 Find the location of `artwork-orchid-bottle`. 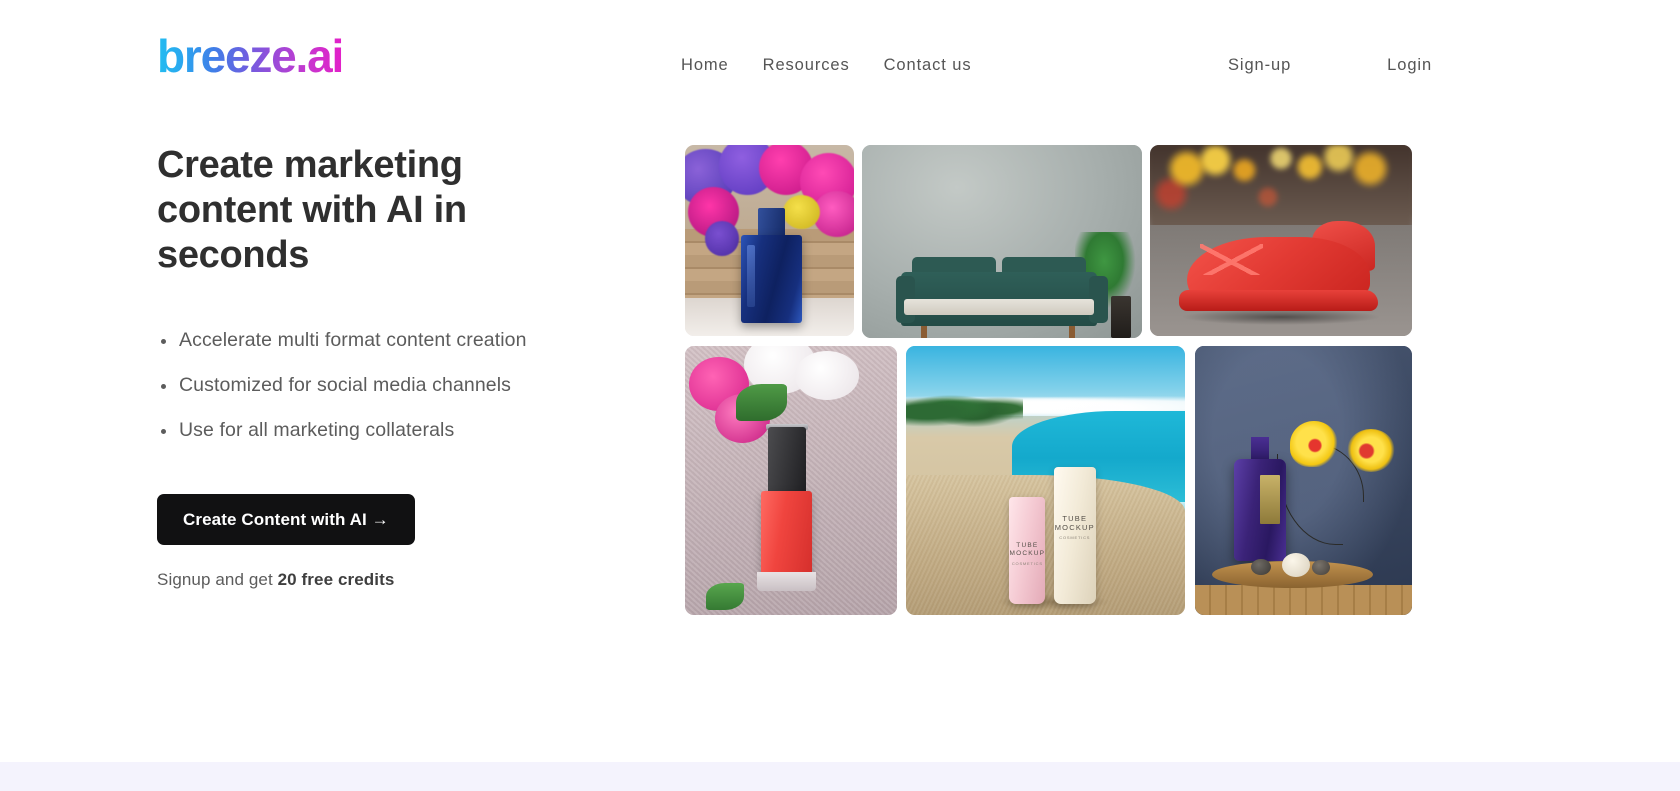

artwork-orchid-bottle is located at coordinates (1303, 480).